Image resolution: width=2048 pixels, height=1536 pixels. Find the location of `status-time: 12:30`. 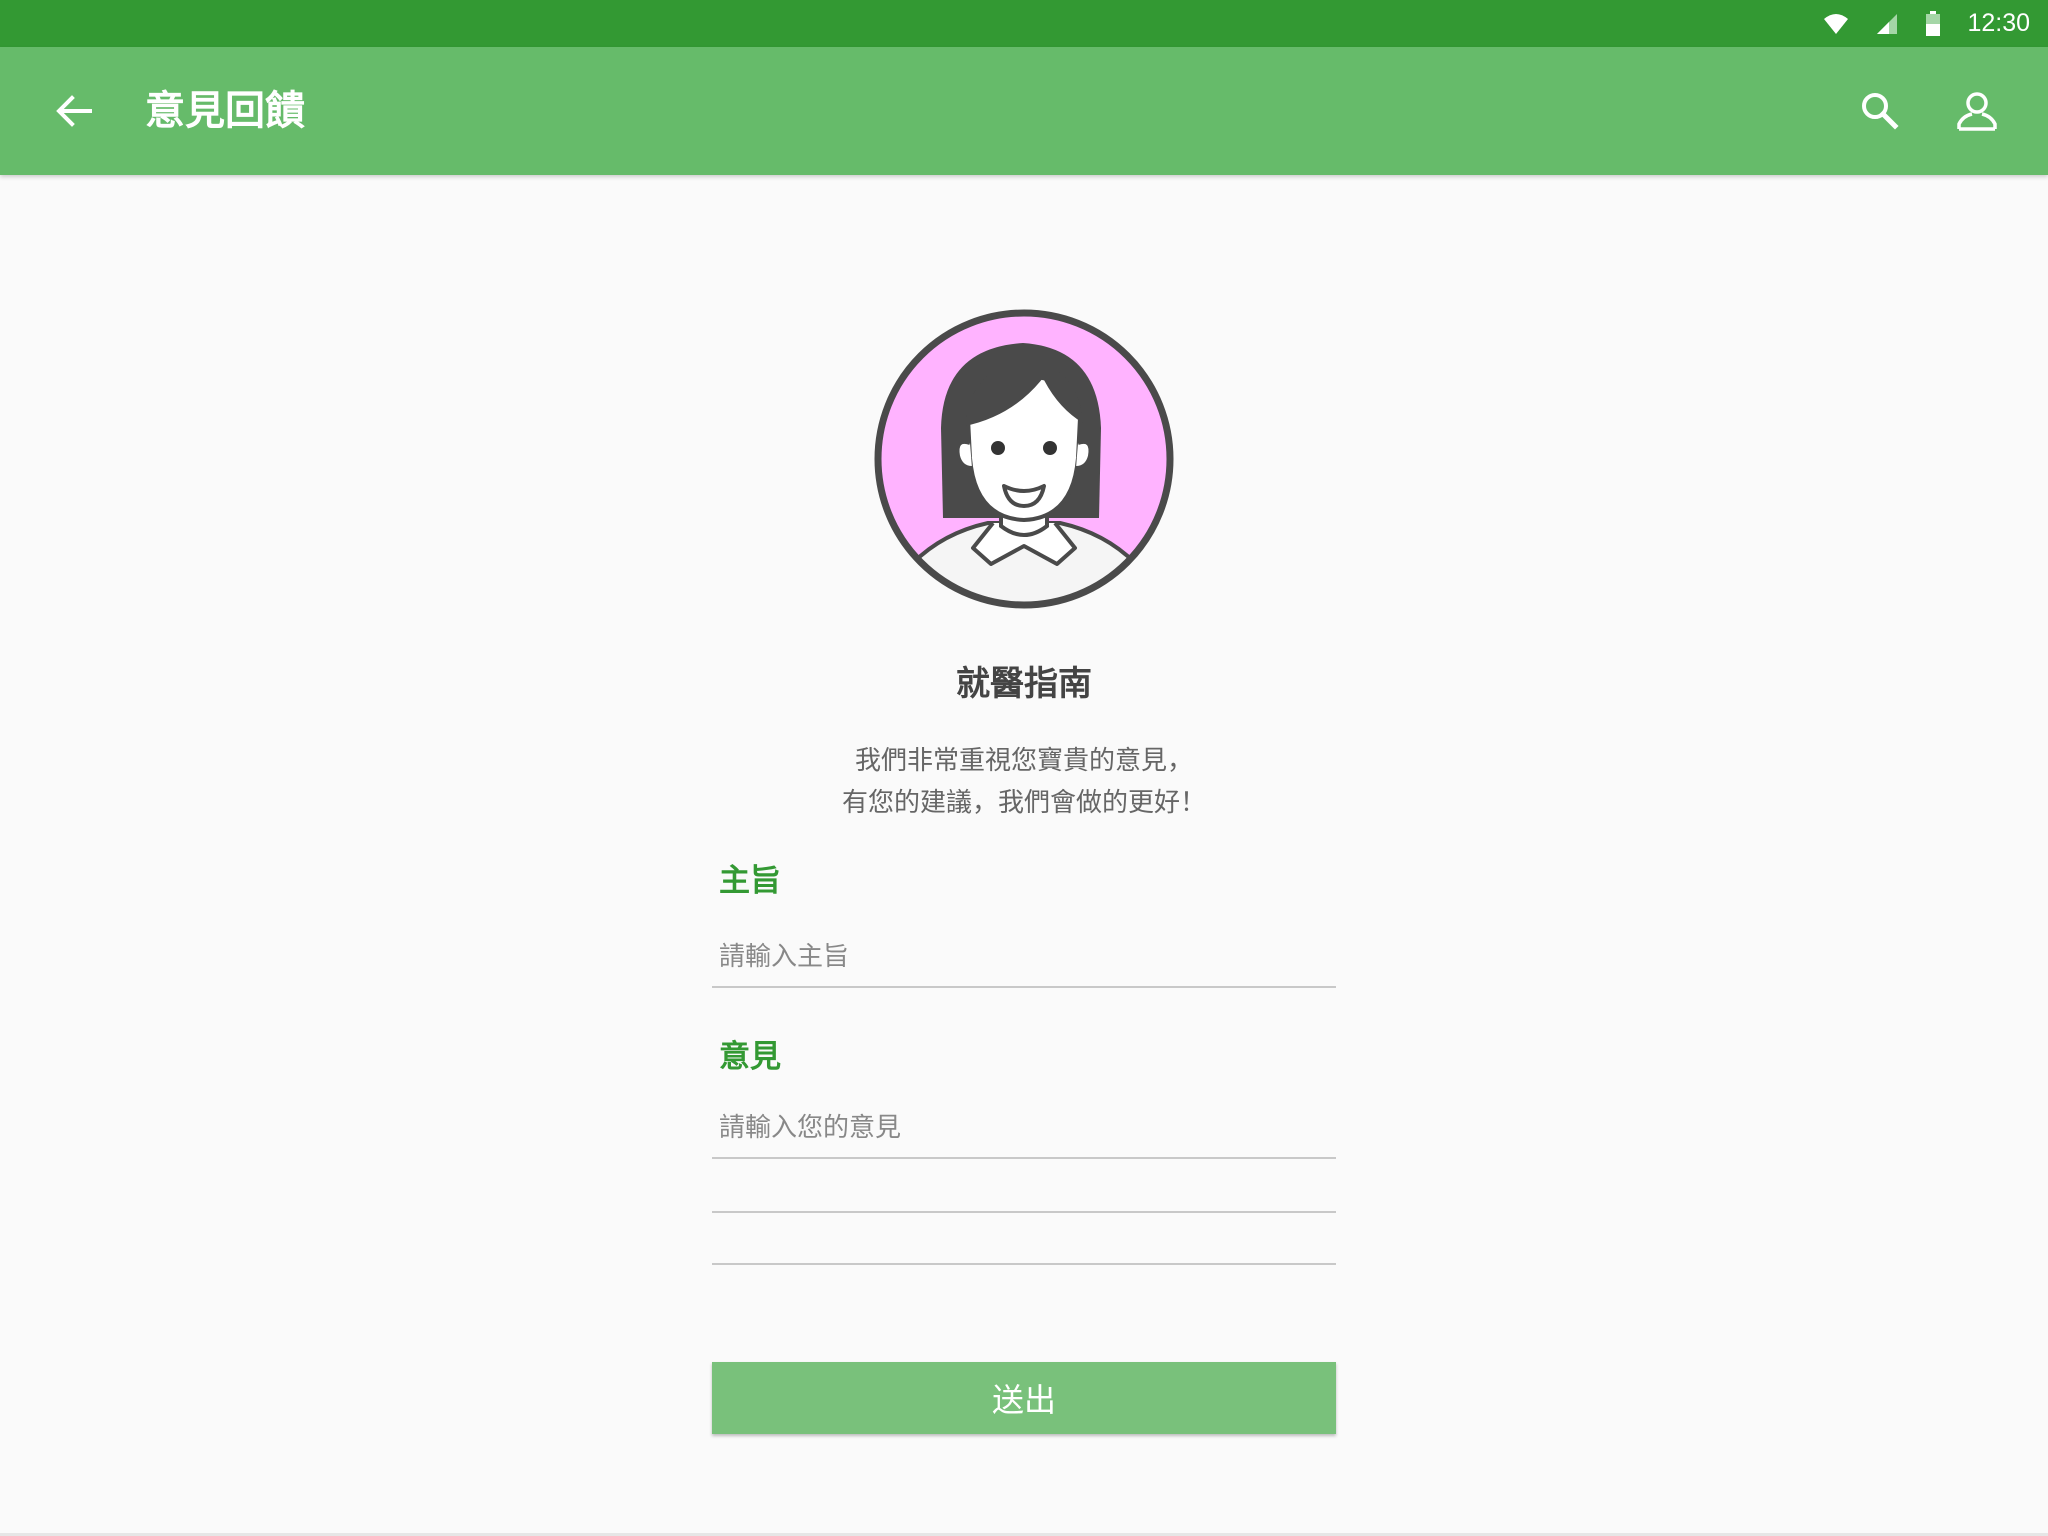

status-time: 12:30 is located at coordinates (1998, 23).